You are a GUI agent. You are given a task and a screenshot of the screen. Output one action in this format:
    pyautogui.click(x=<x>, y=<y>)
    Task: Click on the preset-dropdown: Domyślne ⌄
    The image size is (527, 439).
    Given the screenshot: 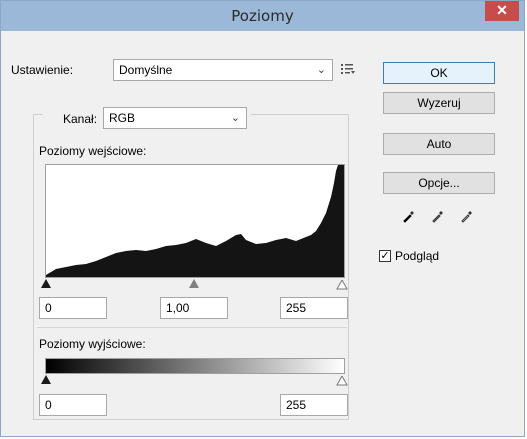 What is the action you would take?
    pyautogui.click(x=223, y=70)
    